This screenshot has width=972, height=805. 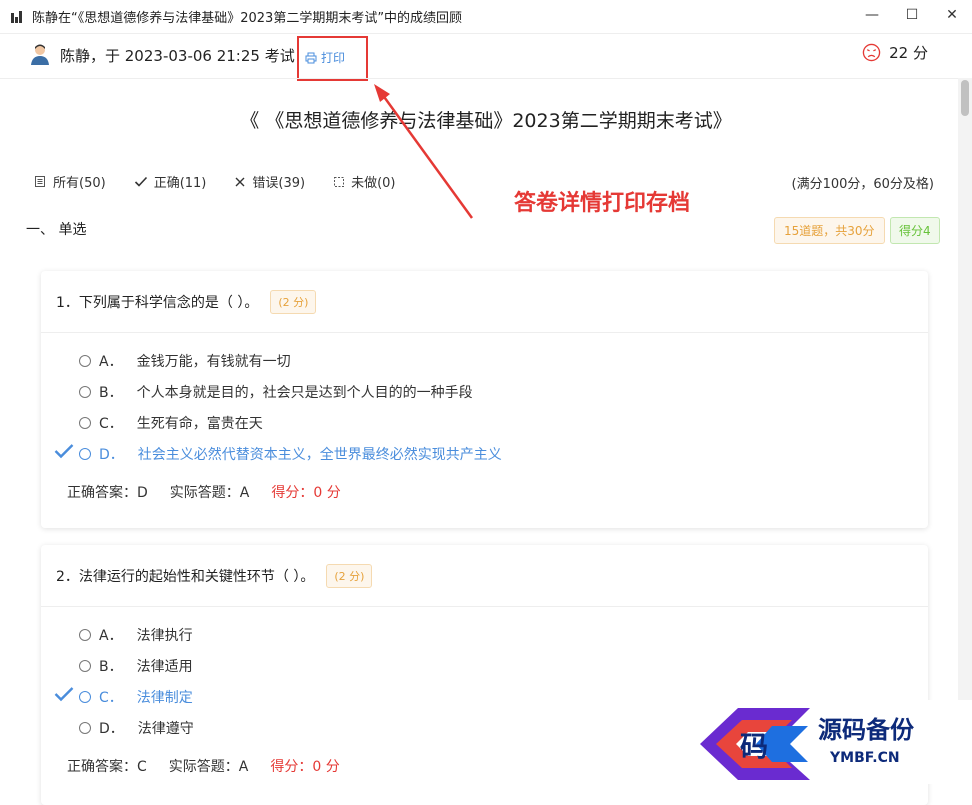 I want to click on watermark-site: YMBF.CN, so click(x=864, y=758).